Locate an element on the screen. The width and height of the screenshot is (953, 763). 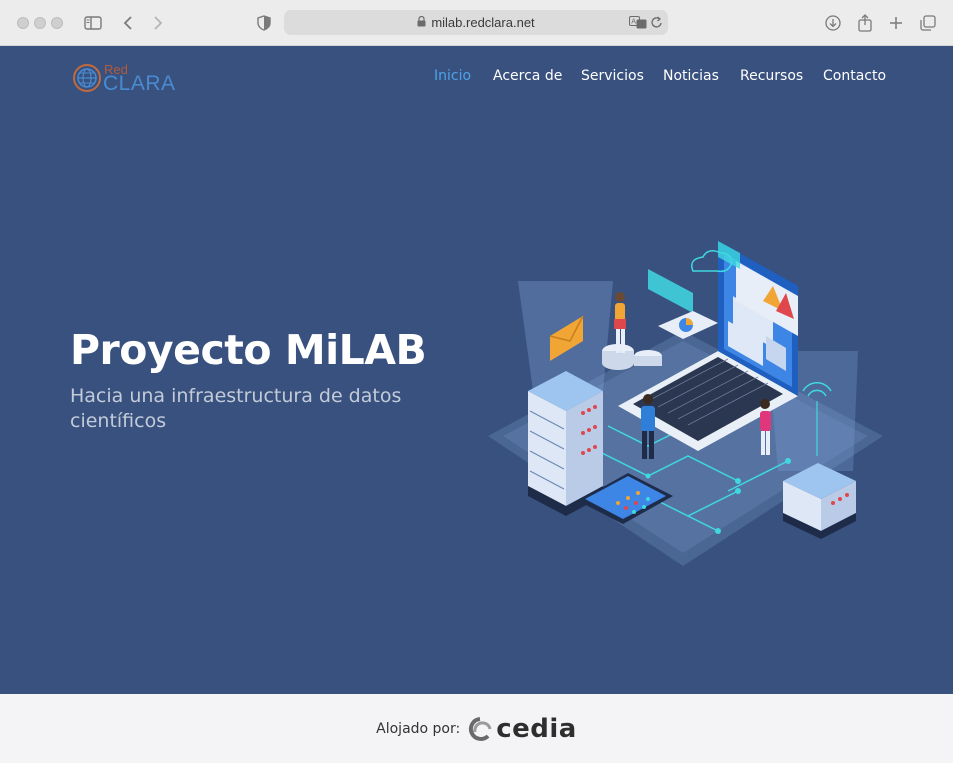
cedia-mark-icon is located at coordinates (480, 728).